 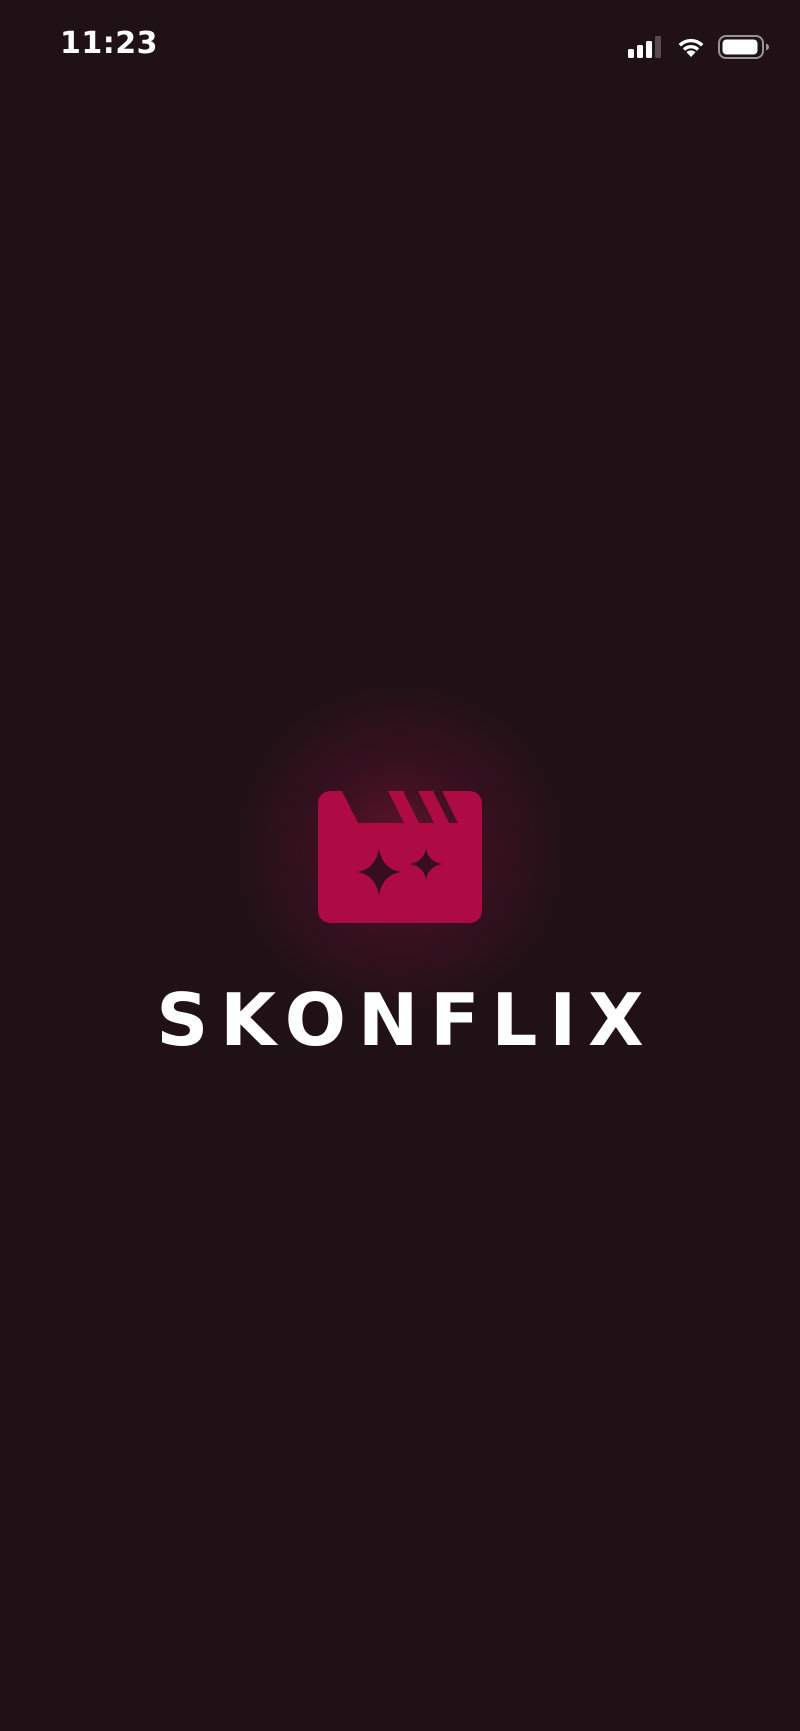 What do you see at coordinates (109, 43) in the screenshot?
I see `status-time: 11:23` at bounding box center [109, 43].